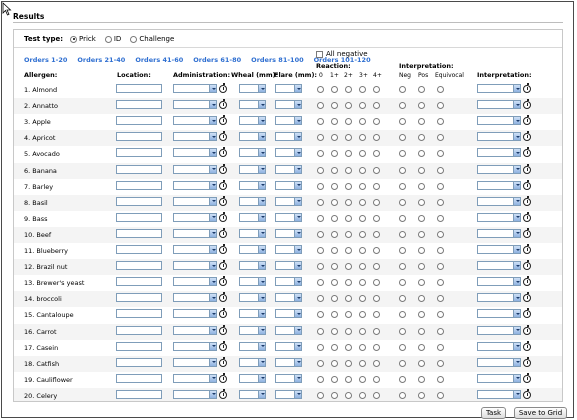  Describe the element at coordinates (108, 39) in the screenshot. I see `radio-icon` at that location.